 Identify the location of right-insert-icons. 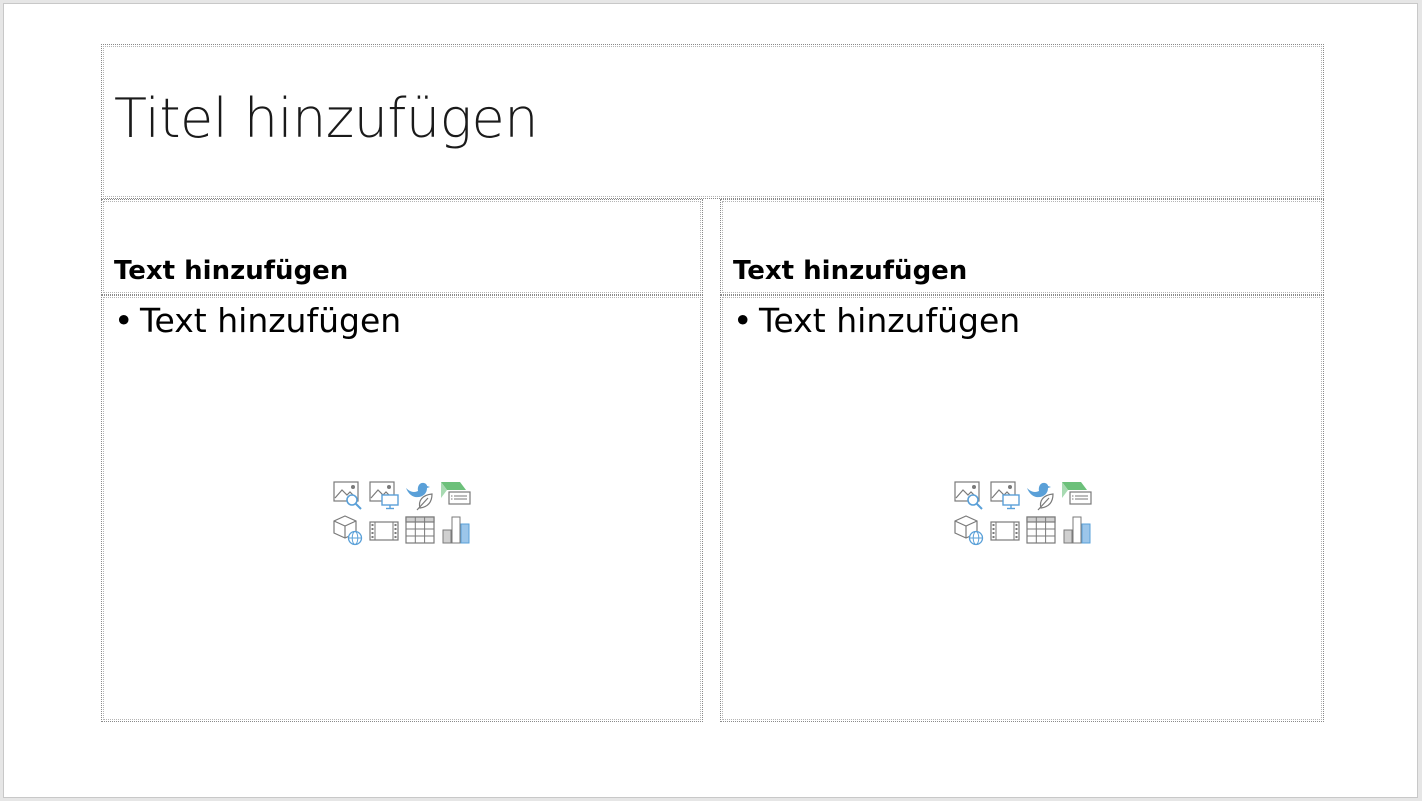
(1023, 512).